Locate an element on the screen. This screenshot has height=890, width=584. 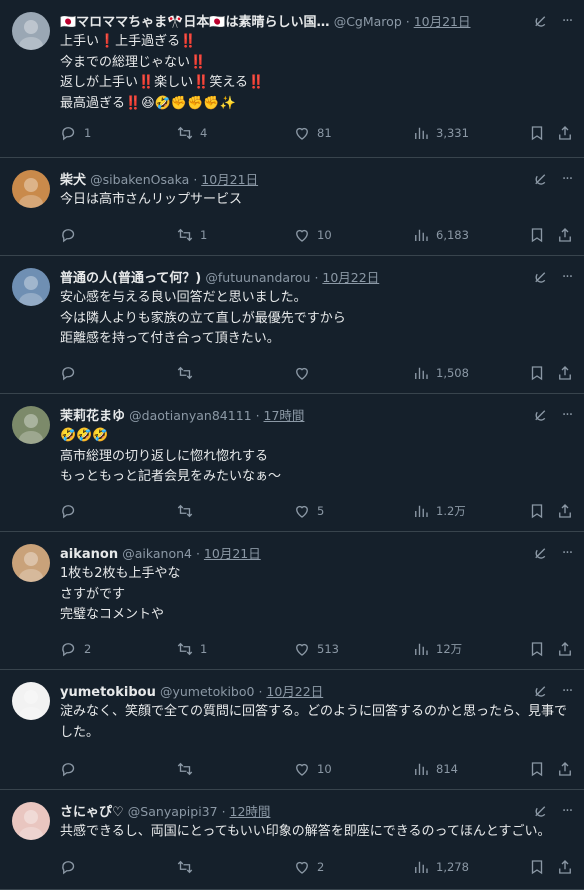
like-button: 2 is located at coordinates (308, 867).